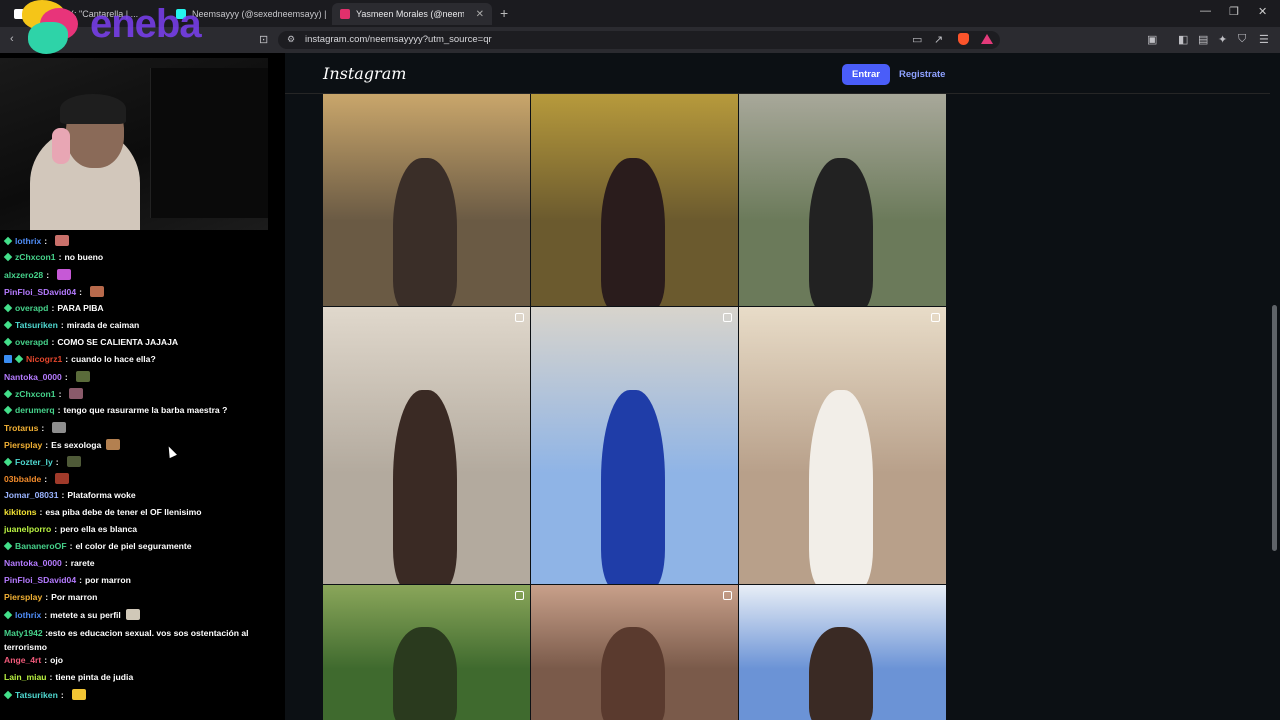  I want to click on chat-text: ojo, so click(57, 660).